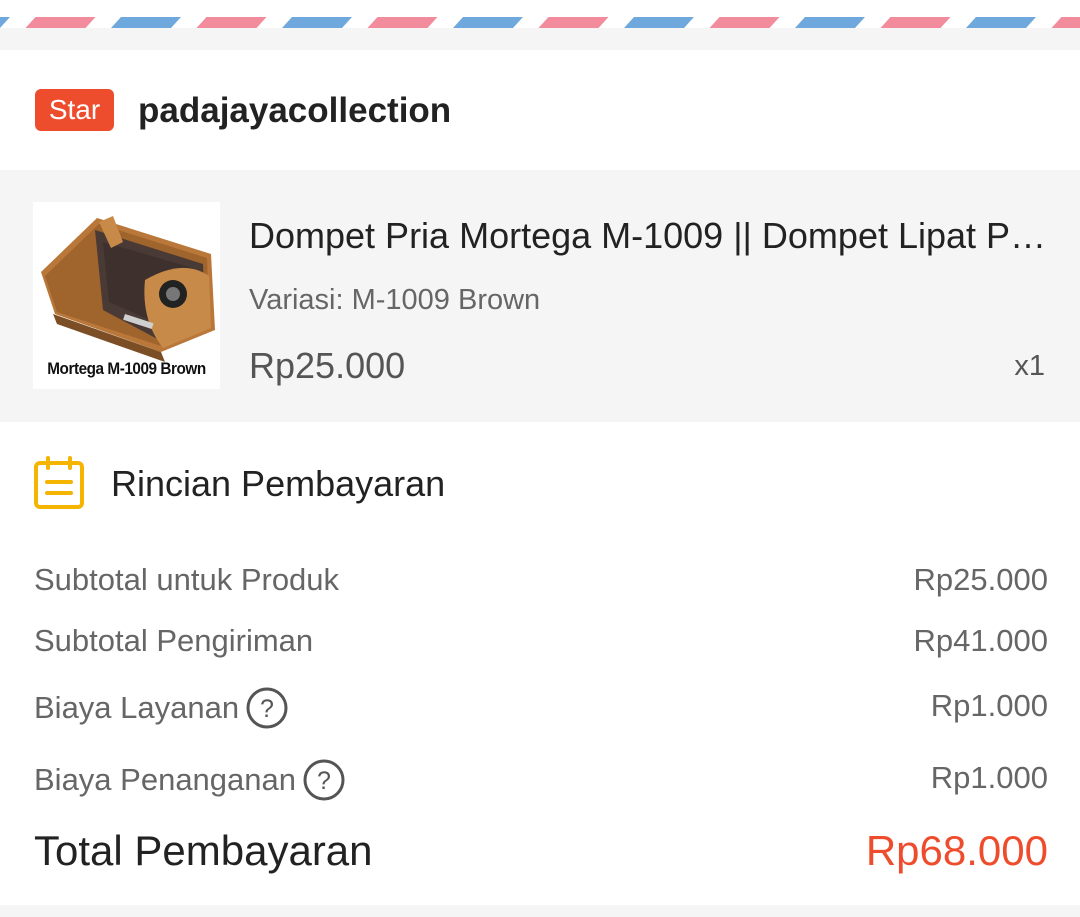 The height and width of the screenshot is (917, 1080). I want to click on subtotal-product-row: Subtotal untuk Produk Rp25.000, so click(541, 580).